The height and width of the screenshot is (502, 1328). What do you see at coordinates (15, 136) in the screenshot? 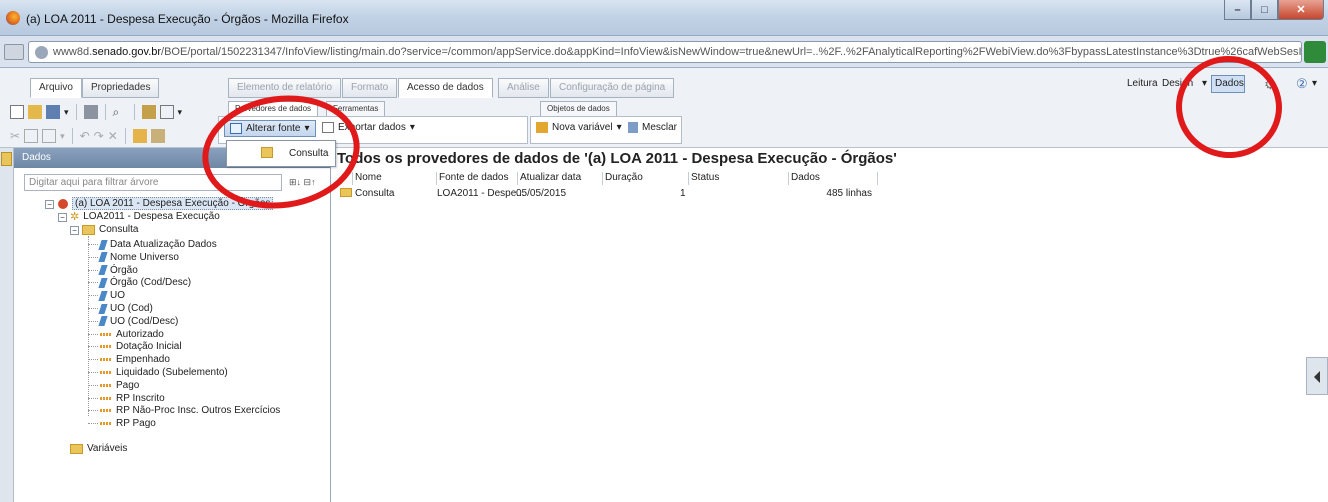
I see `cut-icon: ✂` at bounding box center [15, 136].